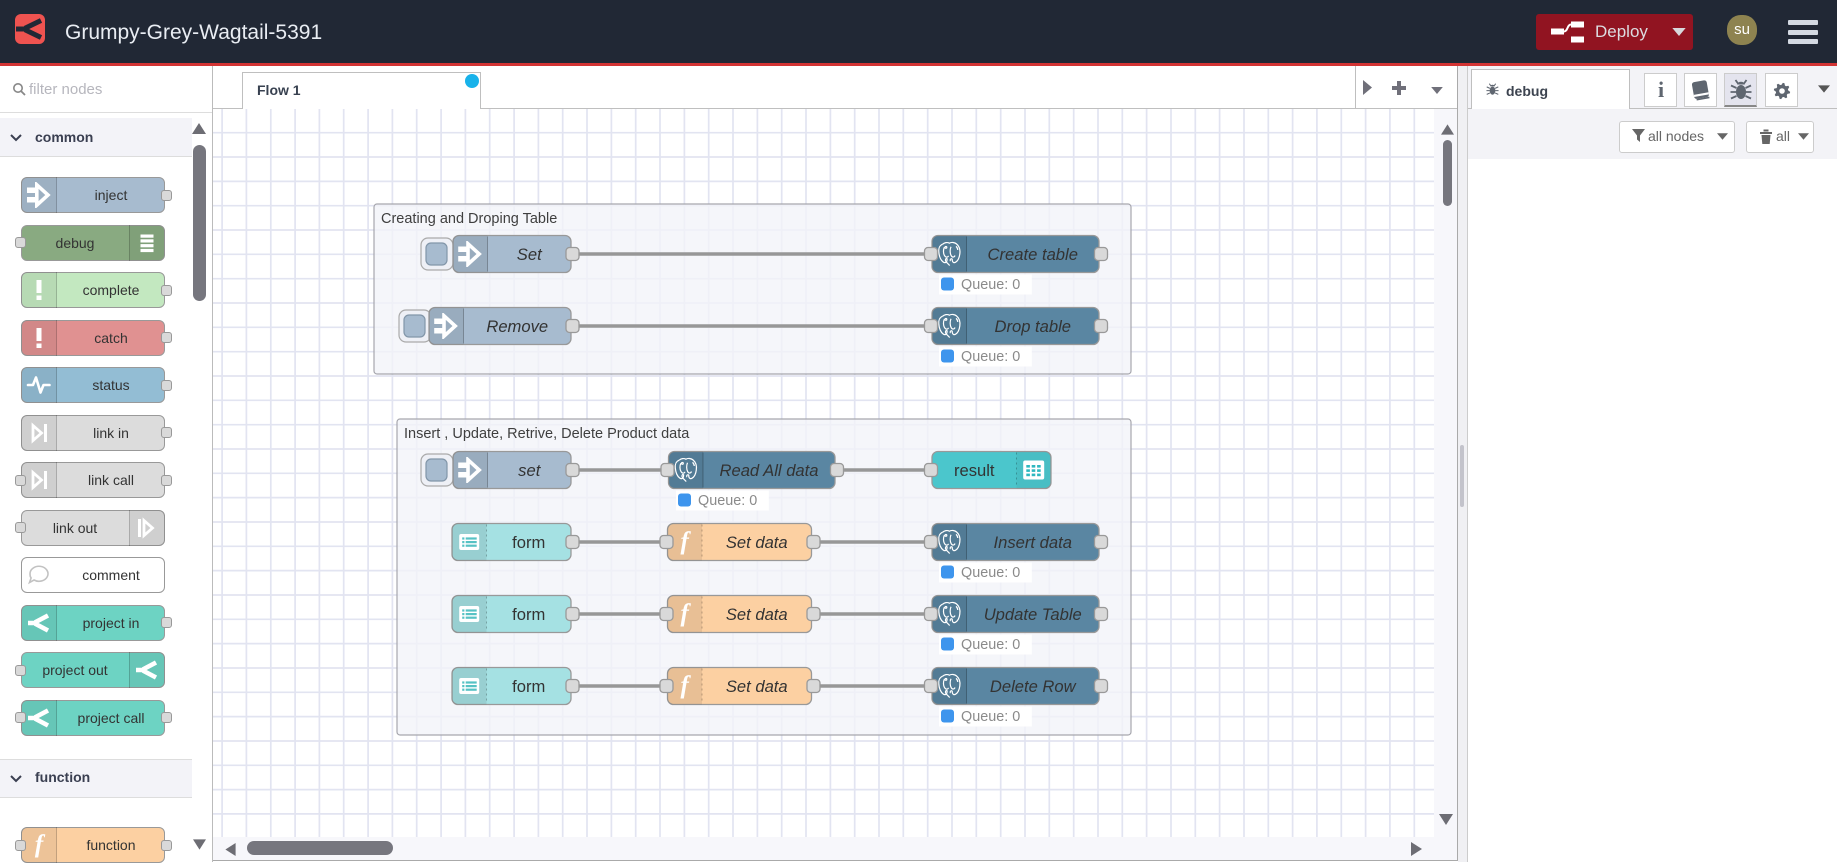 The width and height of the screenshot is (1837, 863). What do you see at coordinates (1660, 89) in the screenshot?
I see `svg-text: i` at bounding box center [1660, 89].